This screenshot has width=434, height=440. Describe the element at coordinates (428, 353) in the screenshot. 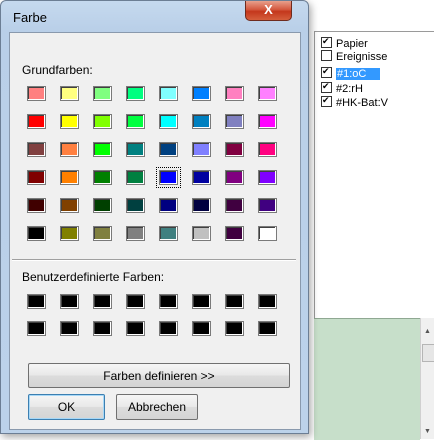

I see `scrollbar-thumb` at that location.